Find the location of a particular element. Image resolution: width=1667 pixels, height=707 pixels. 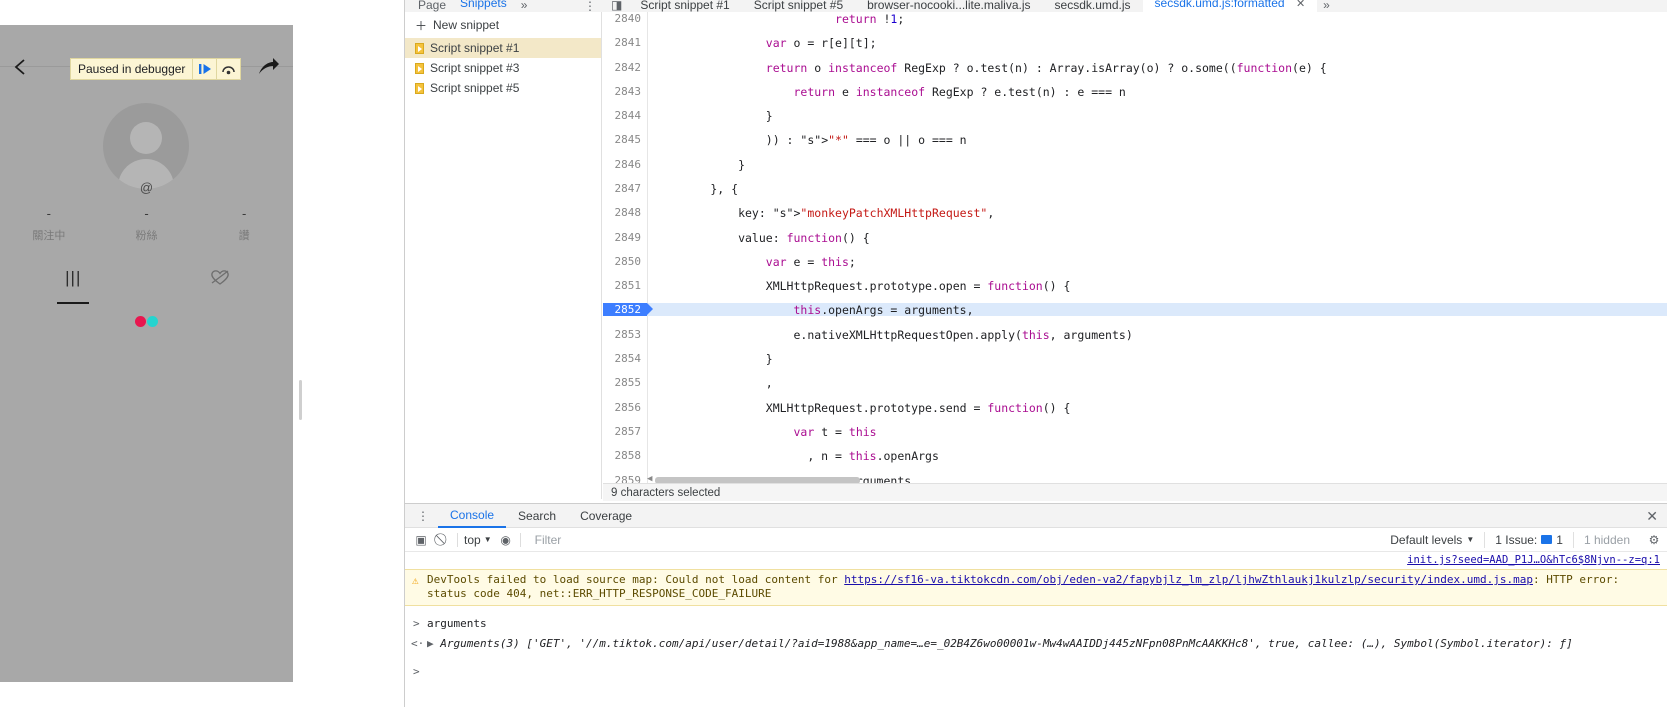

tab-videos: ||| is located at coordinates (73, 287).